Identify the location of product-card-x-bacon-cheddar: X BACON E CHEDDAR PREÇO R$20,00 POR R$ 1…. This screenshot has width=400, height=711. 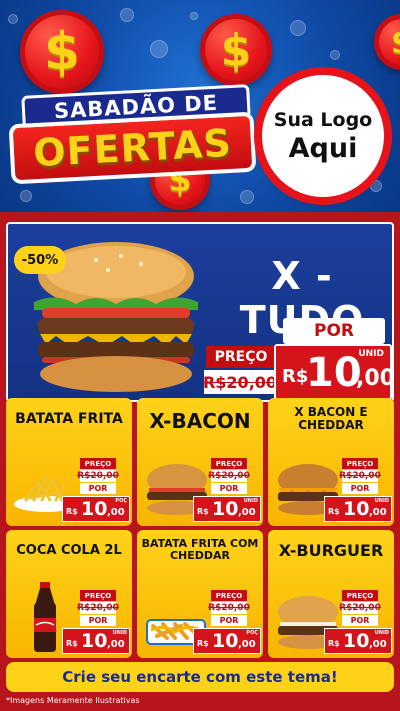
(331, 462).